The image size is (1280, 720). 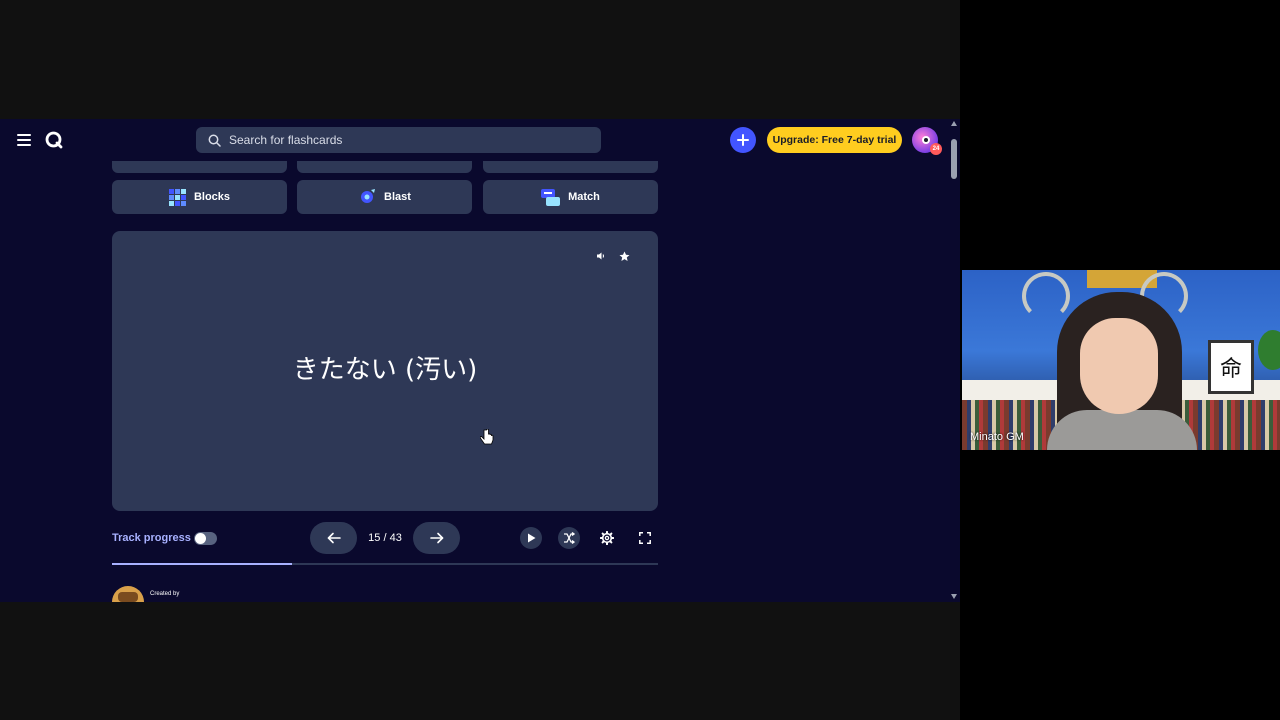 I want to click on wall-frame: 命, so click(x=1231, y=367).